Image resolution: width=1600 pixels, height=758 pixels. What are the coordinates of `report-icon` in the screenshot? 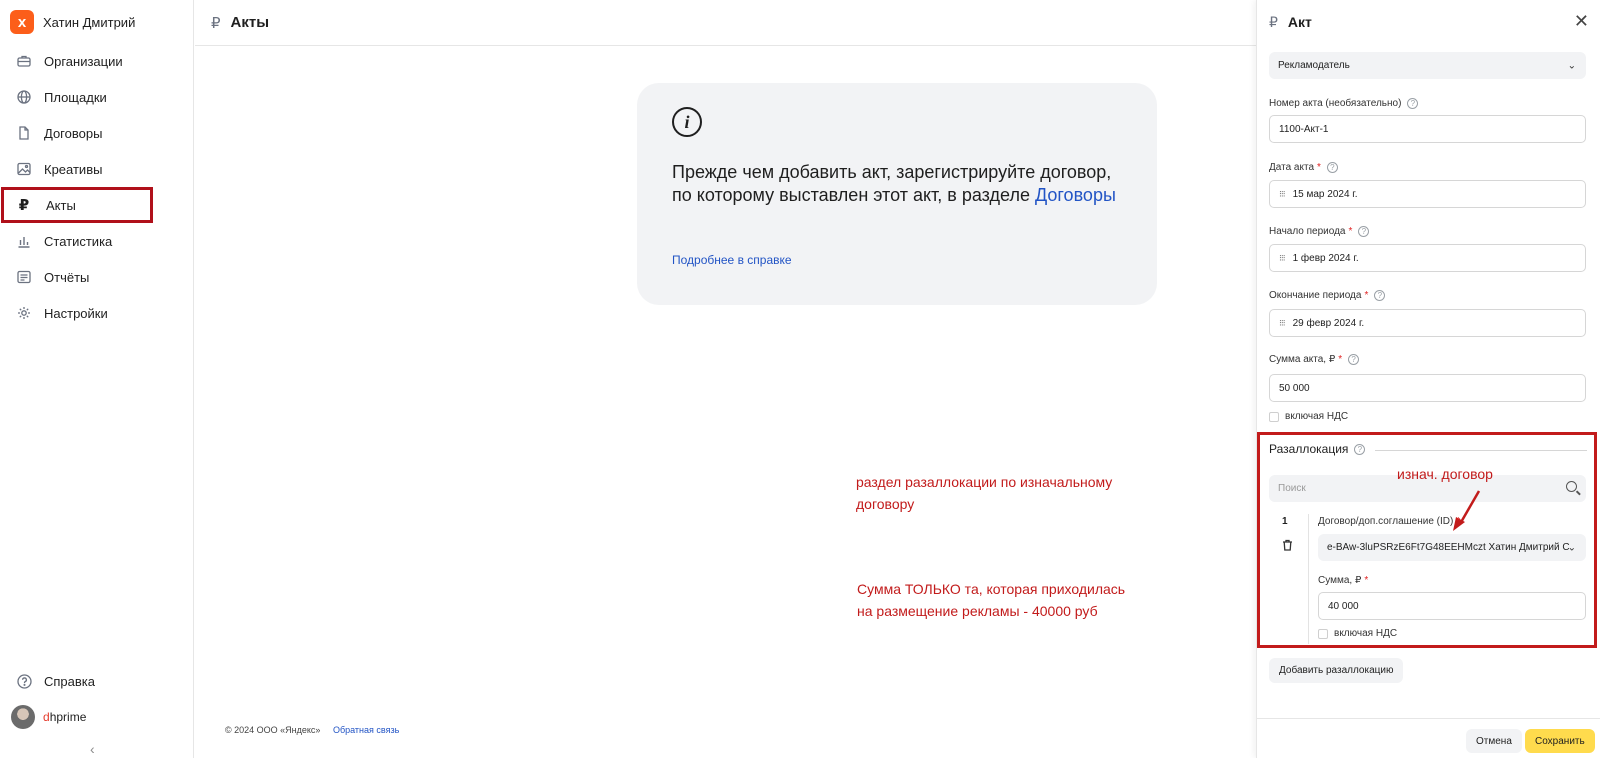 It's located at (24, 277).